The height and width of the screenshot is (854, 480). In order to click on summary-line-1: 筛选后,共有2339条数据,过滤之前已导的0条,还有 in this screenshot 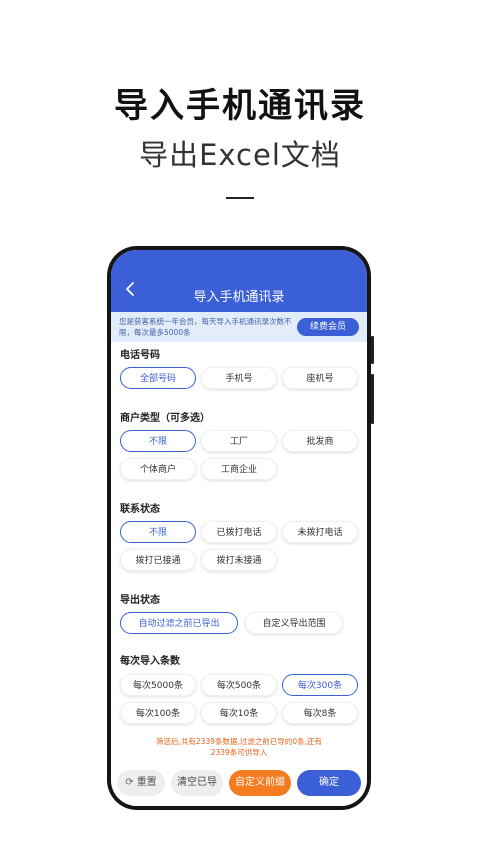, I will do `click(238, 741)`.